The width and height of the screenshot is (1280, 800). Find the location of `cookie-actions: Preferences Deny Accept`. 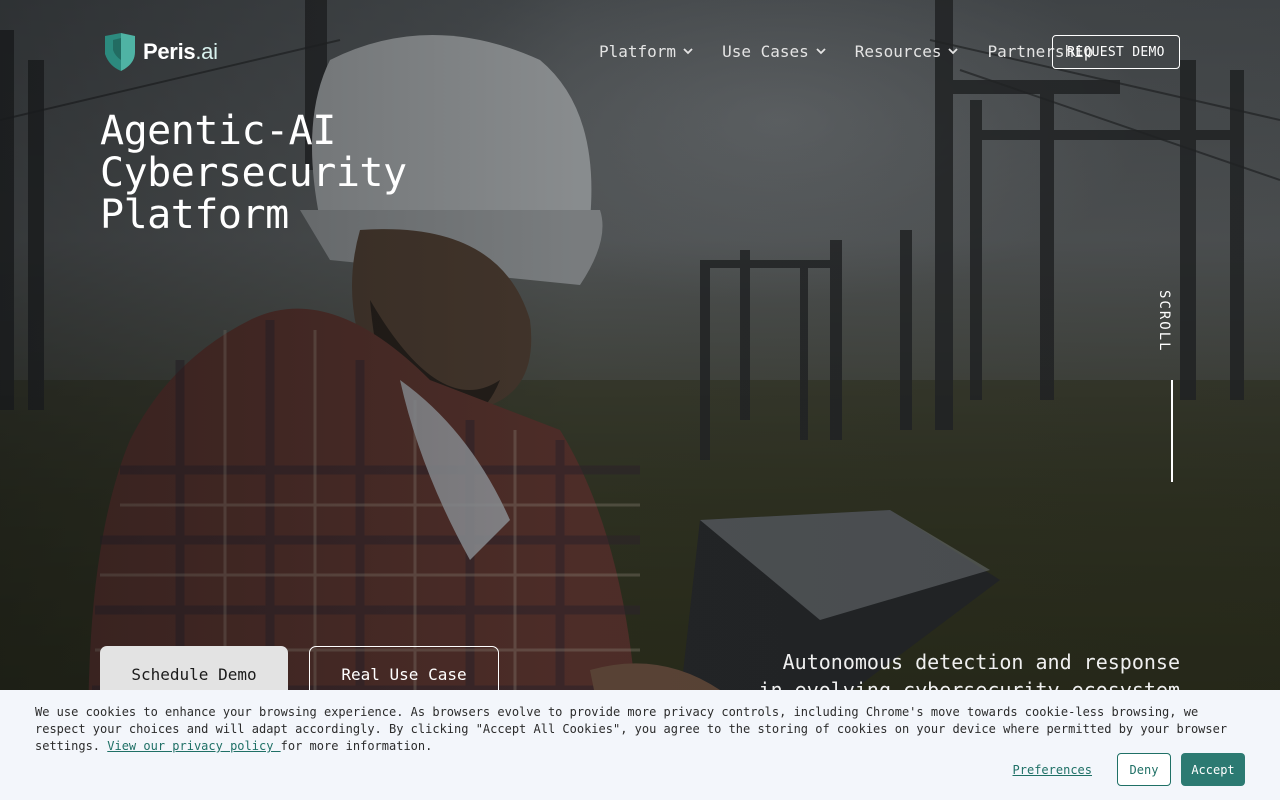

cookie-actions: Preferences Deny Accept is located at coordinates (1129, 769).